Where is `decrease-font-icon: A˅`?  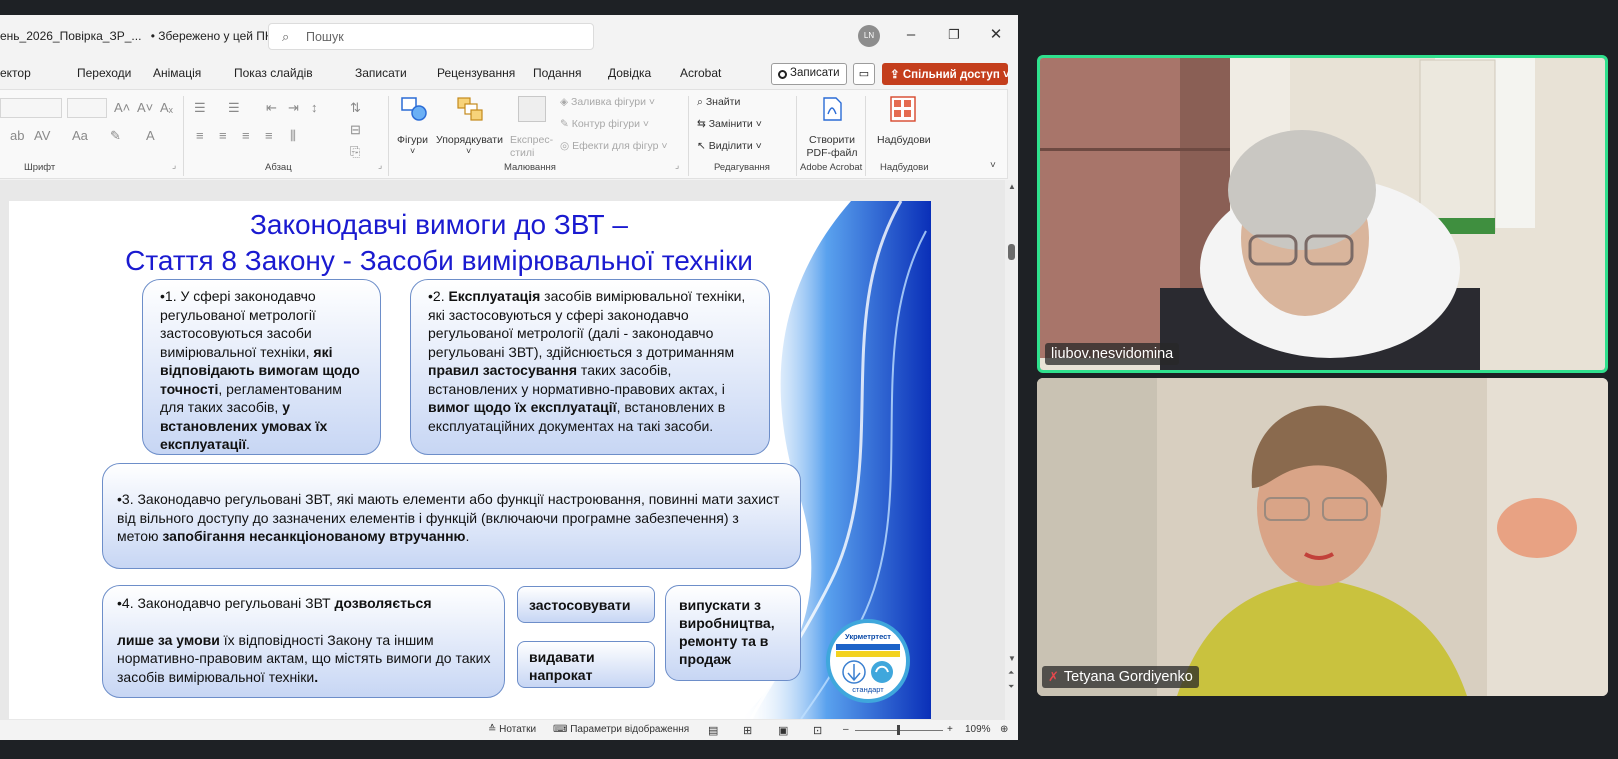
decrease-font-icon: A˅ is located at coordinates (145, 107).